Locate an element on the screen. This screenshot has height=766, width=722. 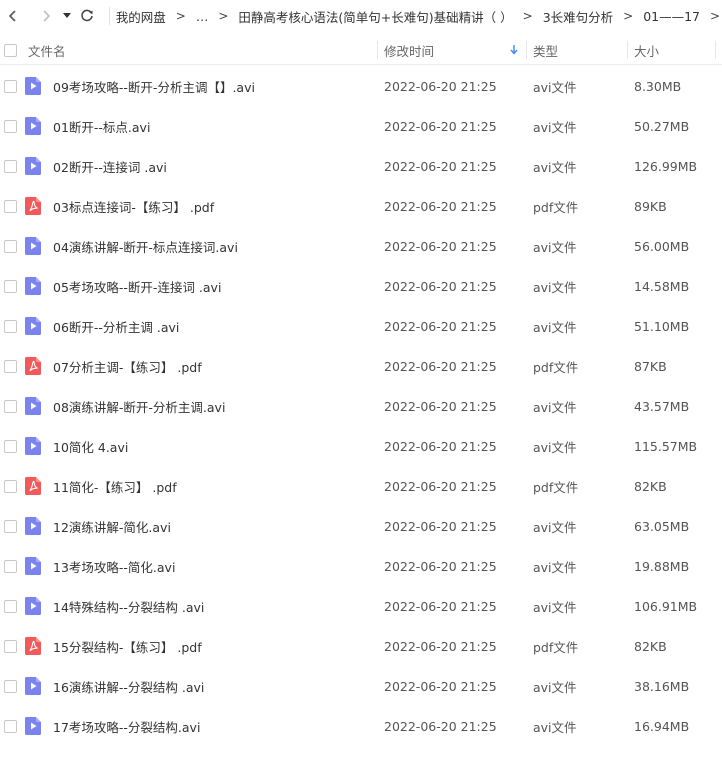
file-size: 51.10MB is located at coordinates (662, 326).